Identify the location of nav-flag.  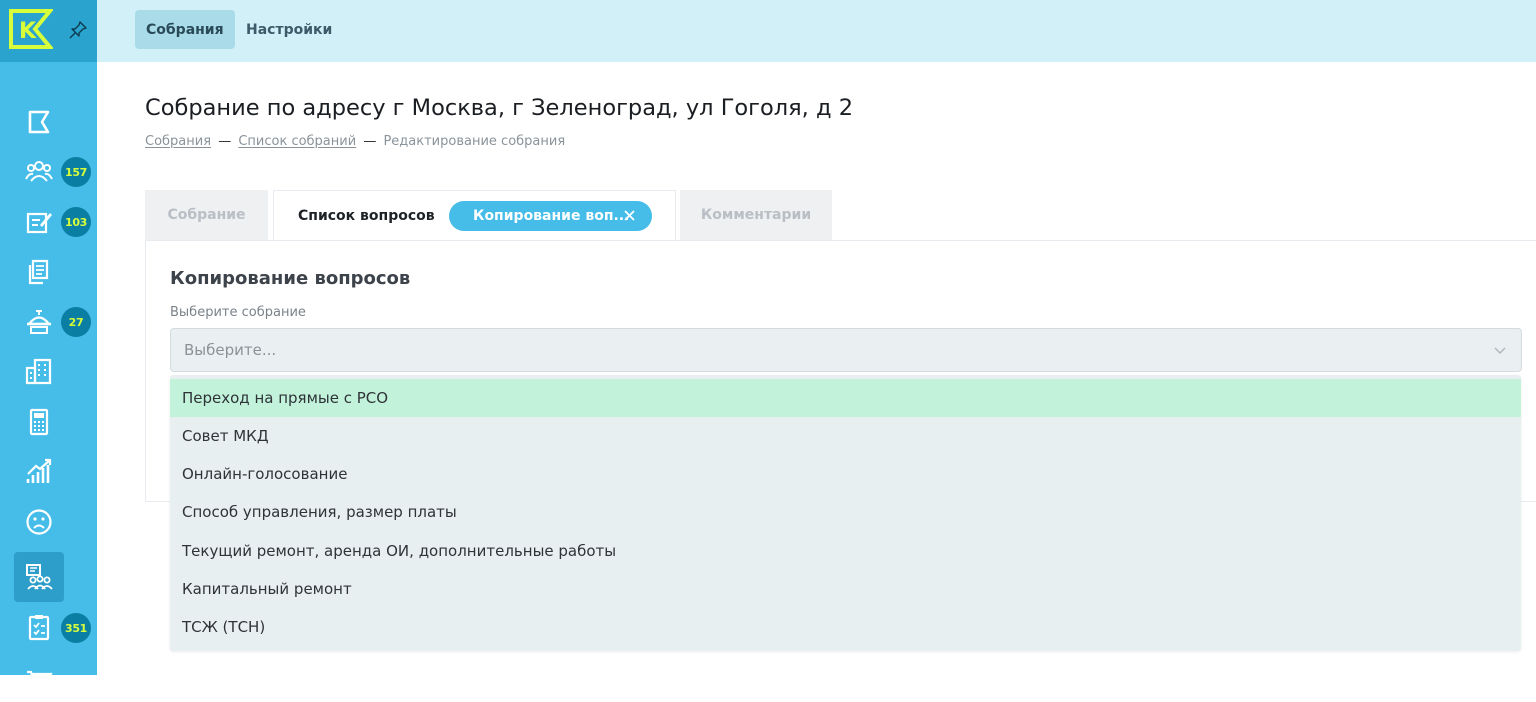
(39, 122).